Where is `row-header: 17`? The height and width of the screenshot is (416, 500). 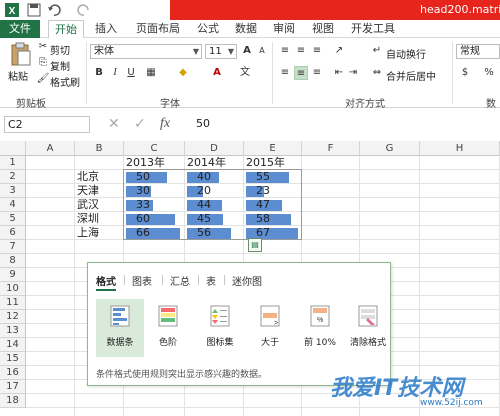 row-header: 17 is located at coordinates (13, 387).